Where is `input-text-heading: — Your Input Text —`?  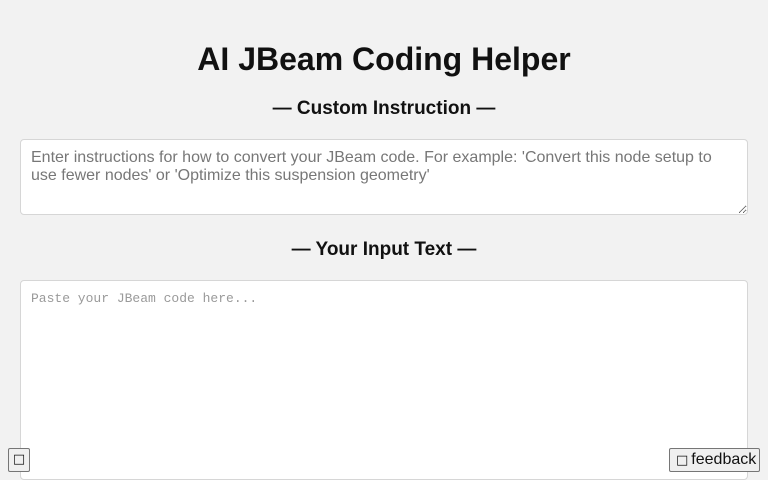
input-text-heading: — Your Input Text — is located at coordinates (384, 249).